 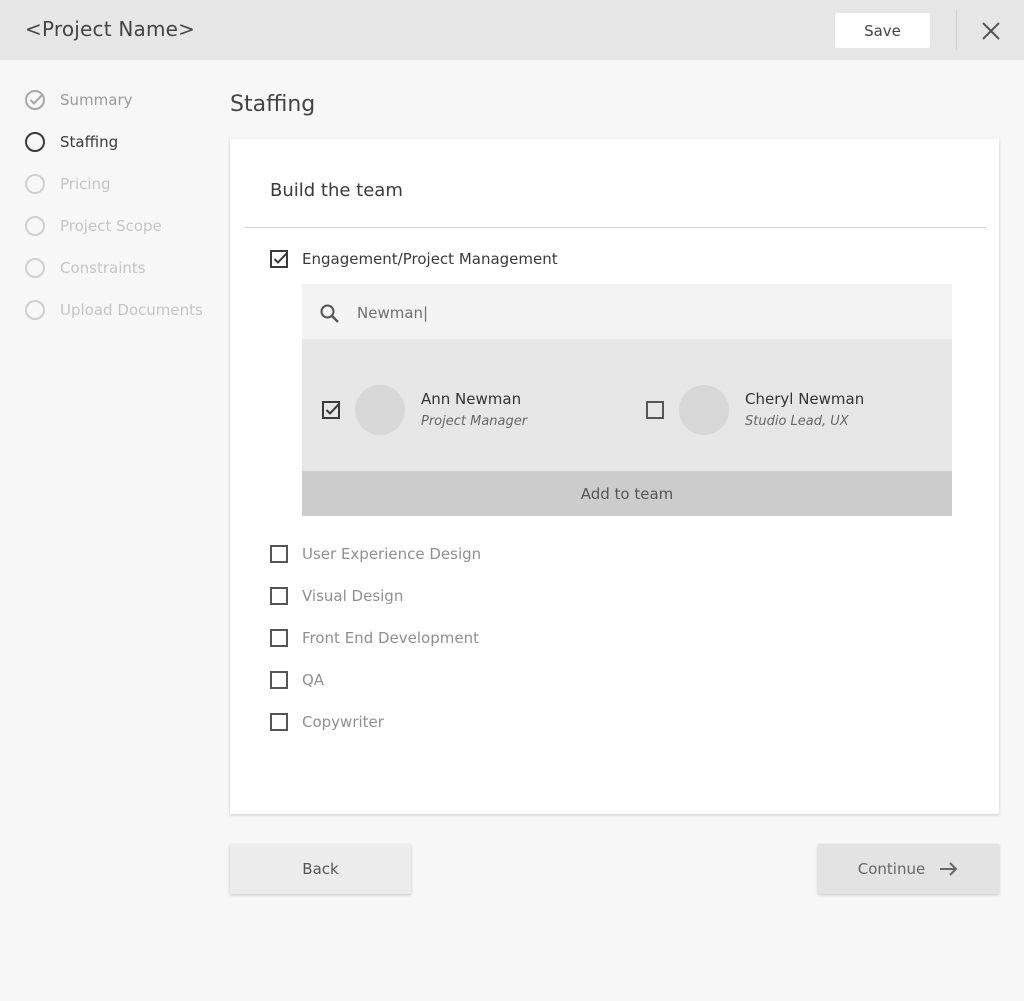 I want to click on step-staffing: Staffing, so click(x=71, y=142).